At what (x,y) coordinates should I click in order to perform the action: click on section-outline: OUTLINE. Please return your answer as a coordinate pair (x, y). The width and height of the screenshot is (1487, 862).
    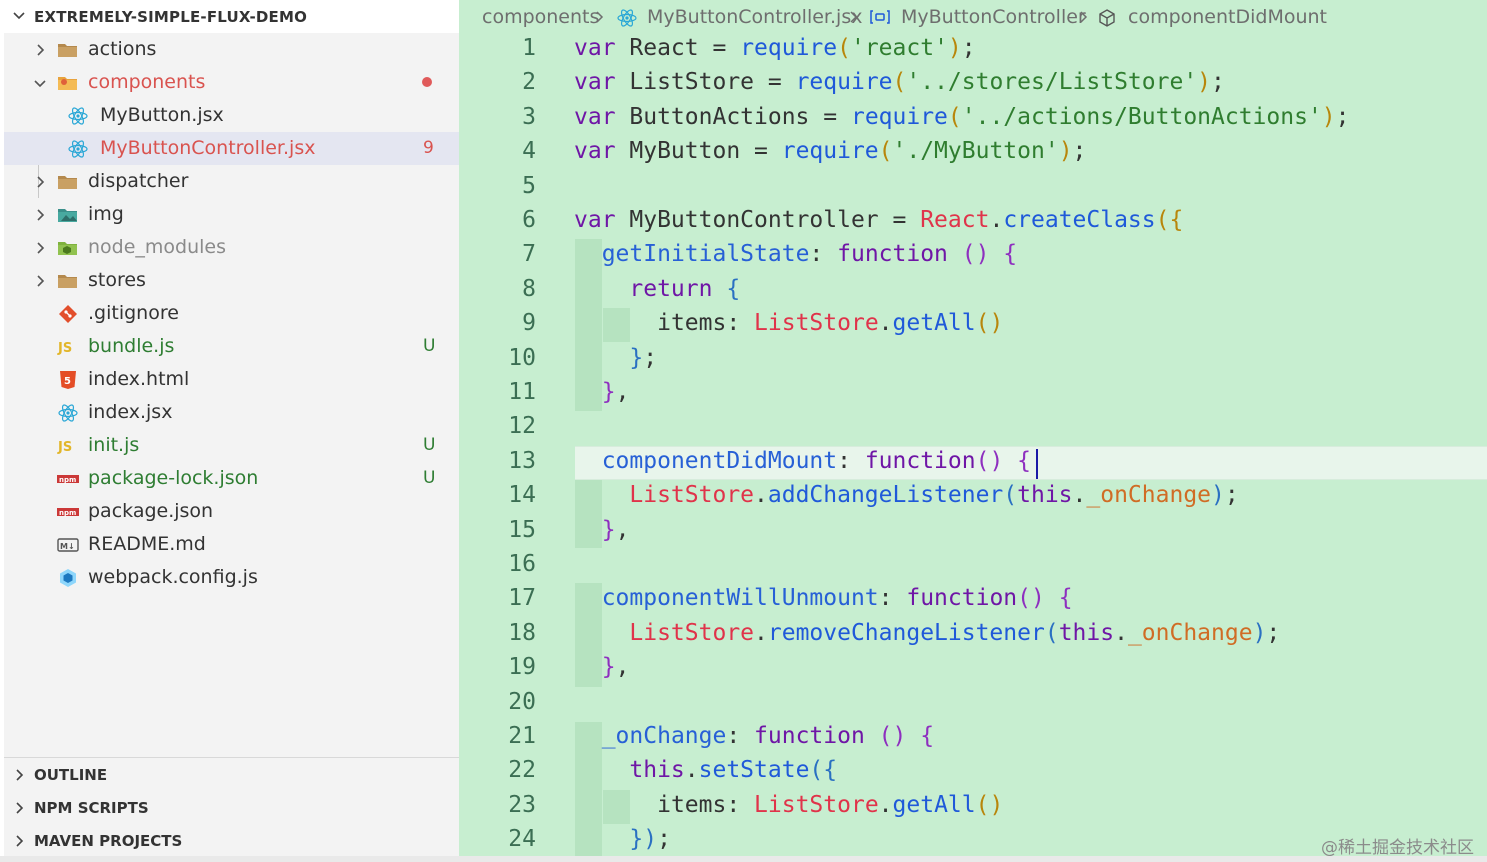
    Looking at the image, I should click on (231, 774).